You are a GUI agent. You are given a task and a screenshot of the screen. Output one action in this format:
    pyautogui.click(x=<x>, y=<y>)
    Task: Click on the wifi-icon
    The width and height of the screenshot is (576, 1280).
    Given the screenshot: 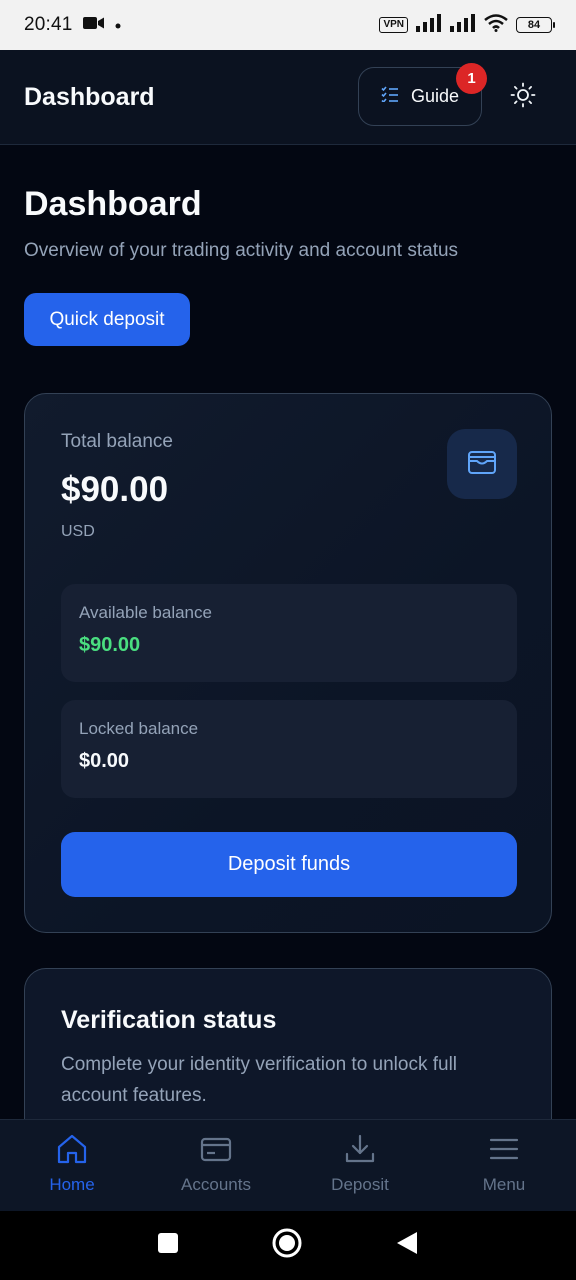 What is the action you would take?
    pyautogui.click(x=496, y=25)
    